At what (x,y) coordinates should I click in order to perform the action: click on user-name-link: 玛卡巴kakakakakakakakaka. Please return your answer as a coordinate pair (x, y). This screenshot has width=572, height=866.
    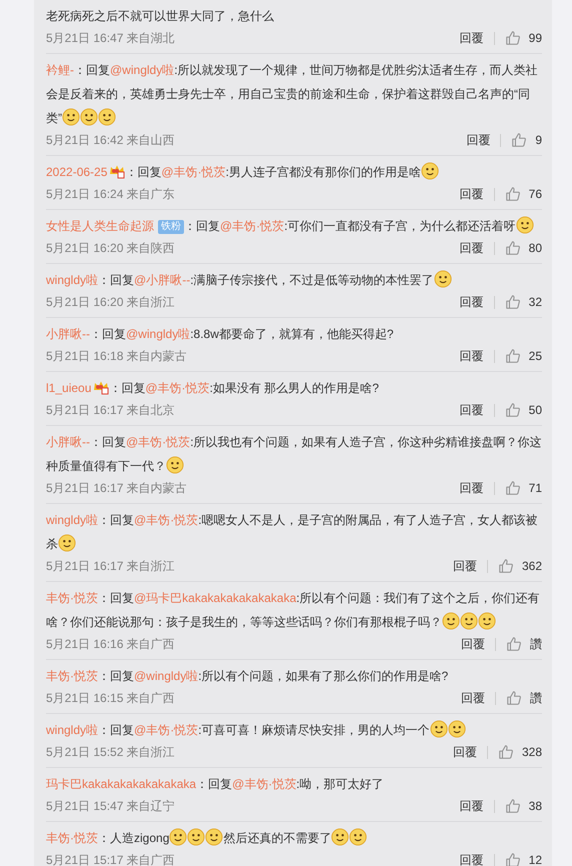
    Looking at the image, I should click on (121, 784).